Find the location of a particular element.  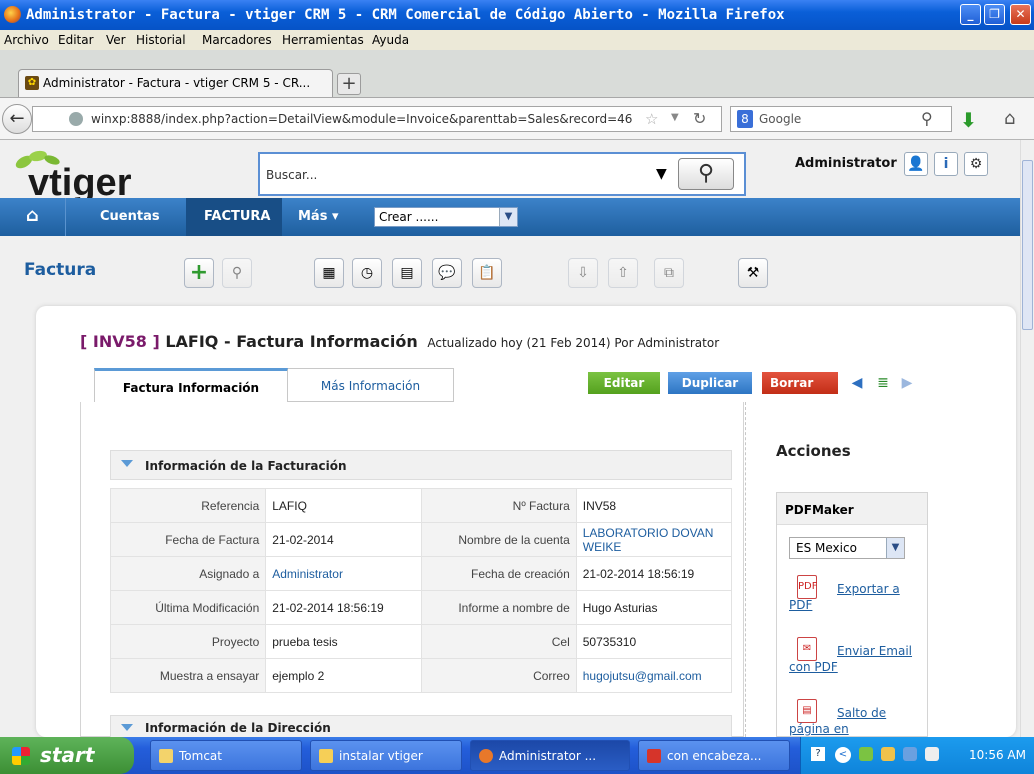

system-tray: ? < 10:56 AM is located at coordinates (917, 755).